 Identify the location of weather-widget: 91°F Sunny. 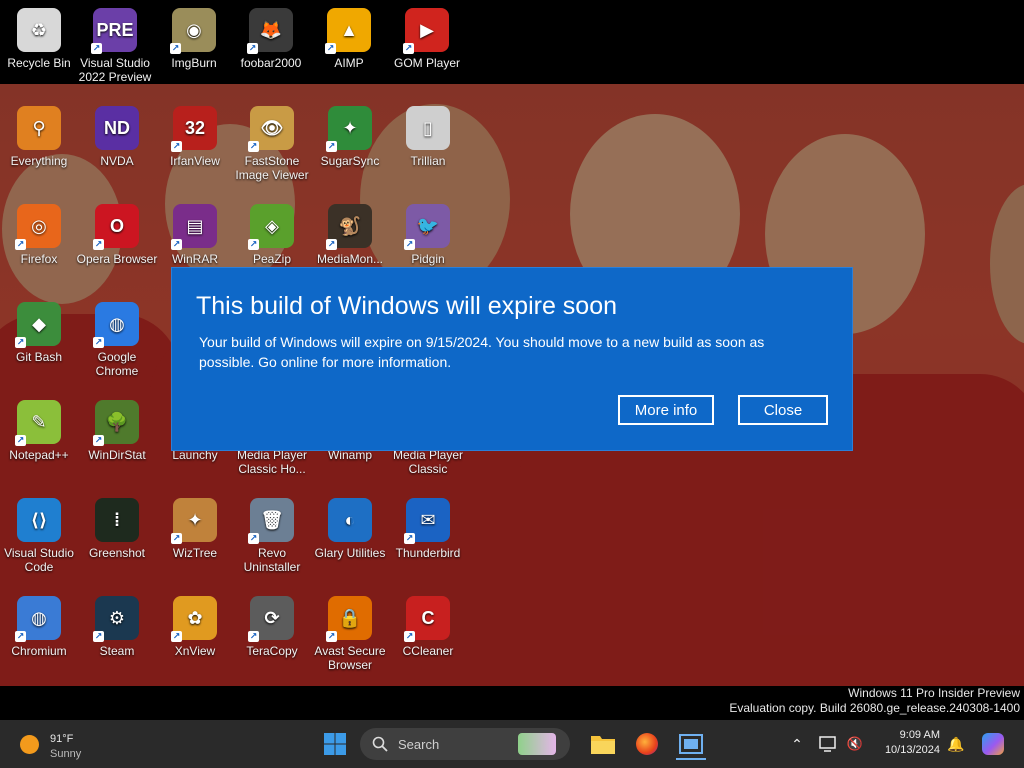
(54, 744).